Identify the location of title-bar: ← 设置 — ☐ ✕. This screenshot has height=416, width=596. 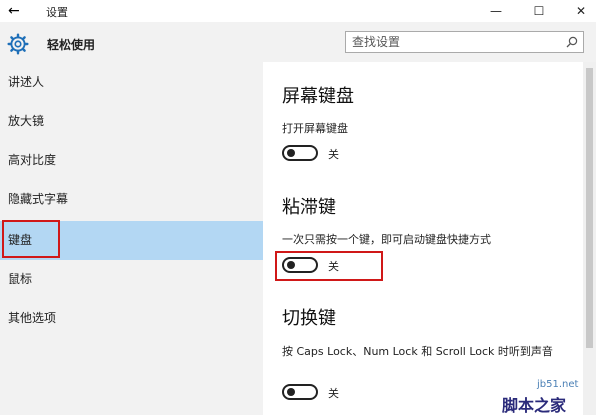
(298, 11).